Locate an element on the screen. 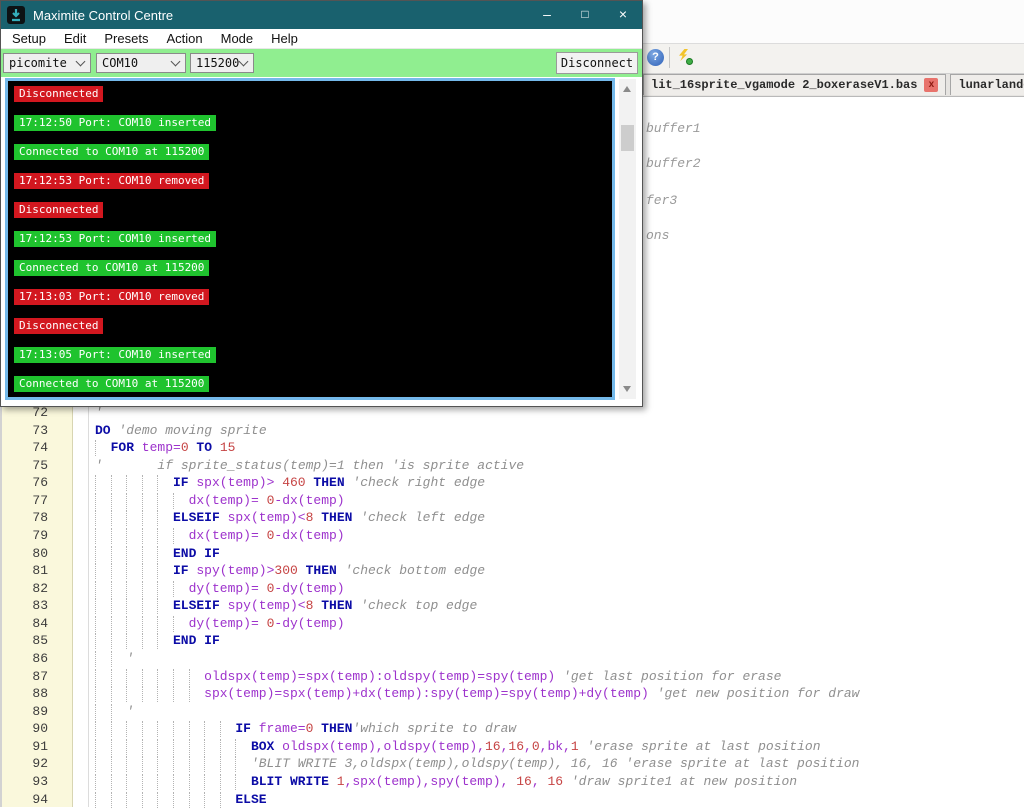 This screenshot has width=1024, height=810. menu-action: Action is located at coordinates (184, 38).